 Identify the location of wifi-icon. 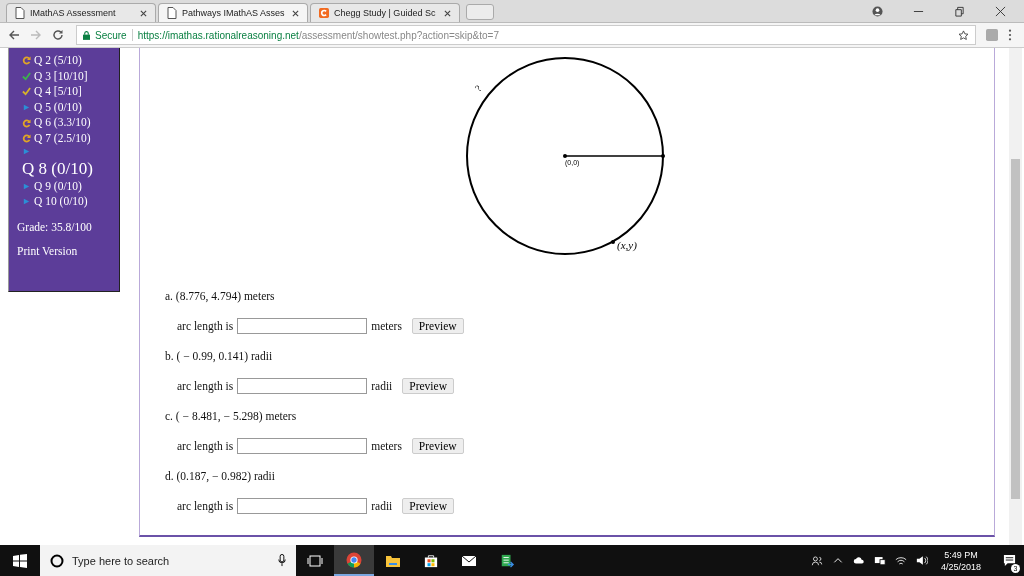
(900, 560).